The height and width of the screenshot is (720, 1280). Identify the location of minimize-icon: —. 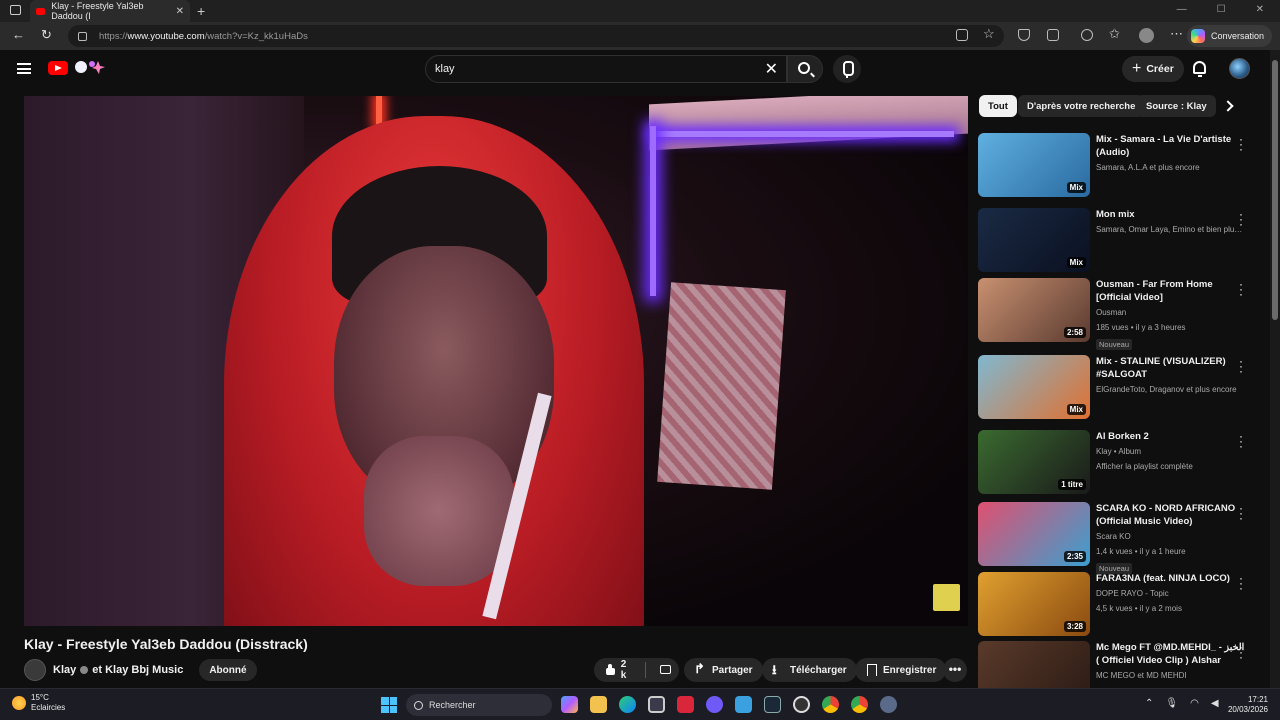
(1182, 9).